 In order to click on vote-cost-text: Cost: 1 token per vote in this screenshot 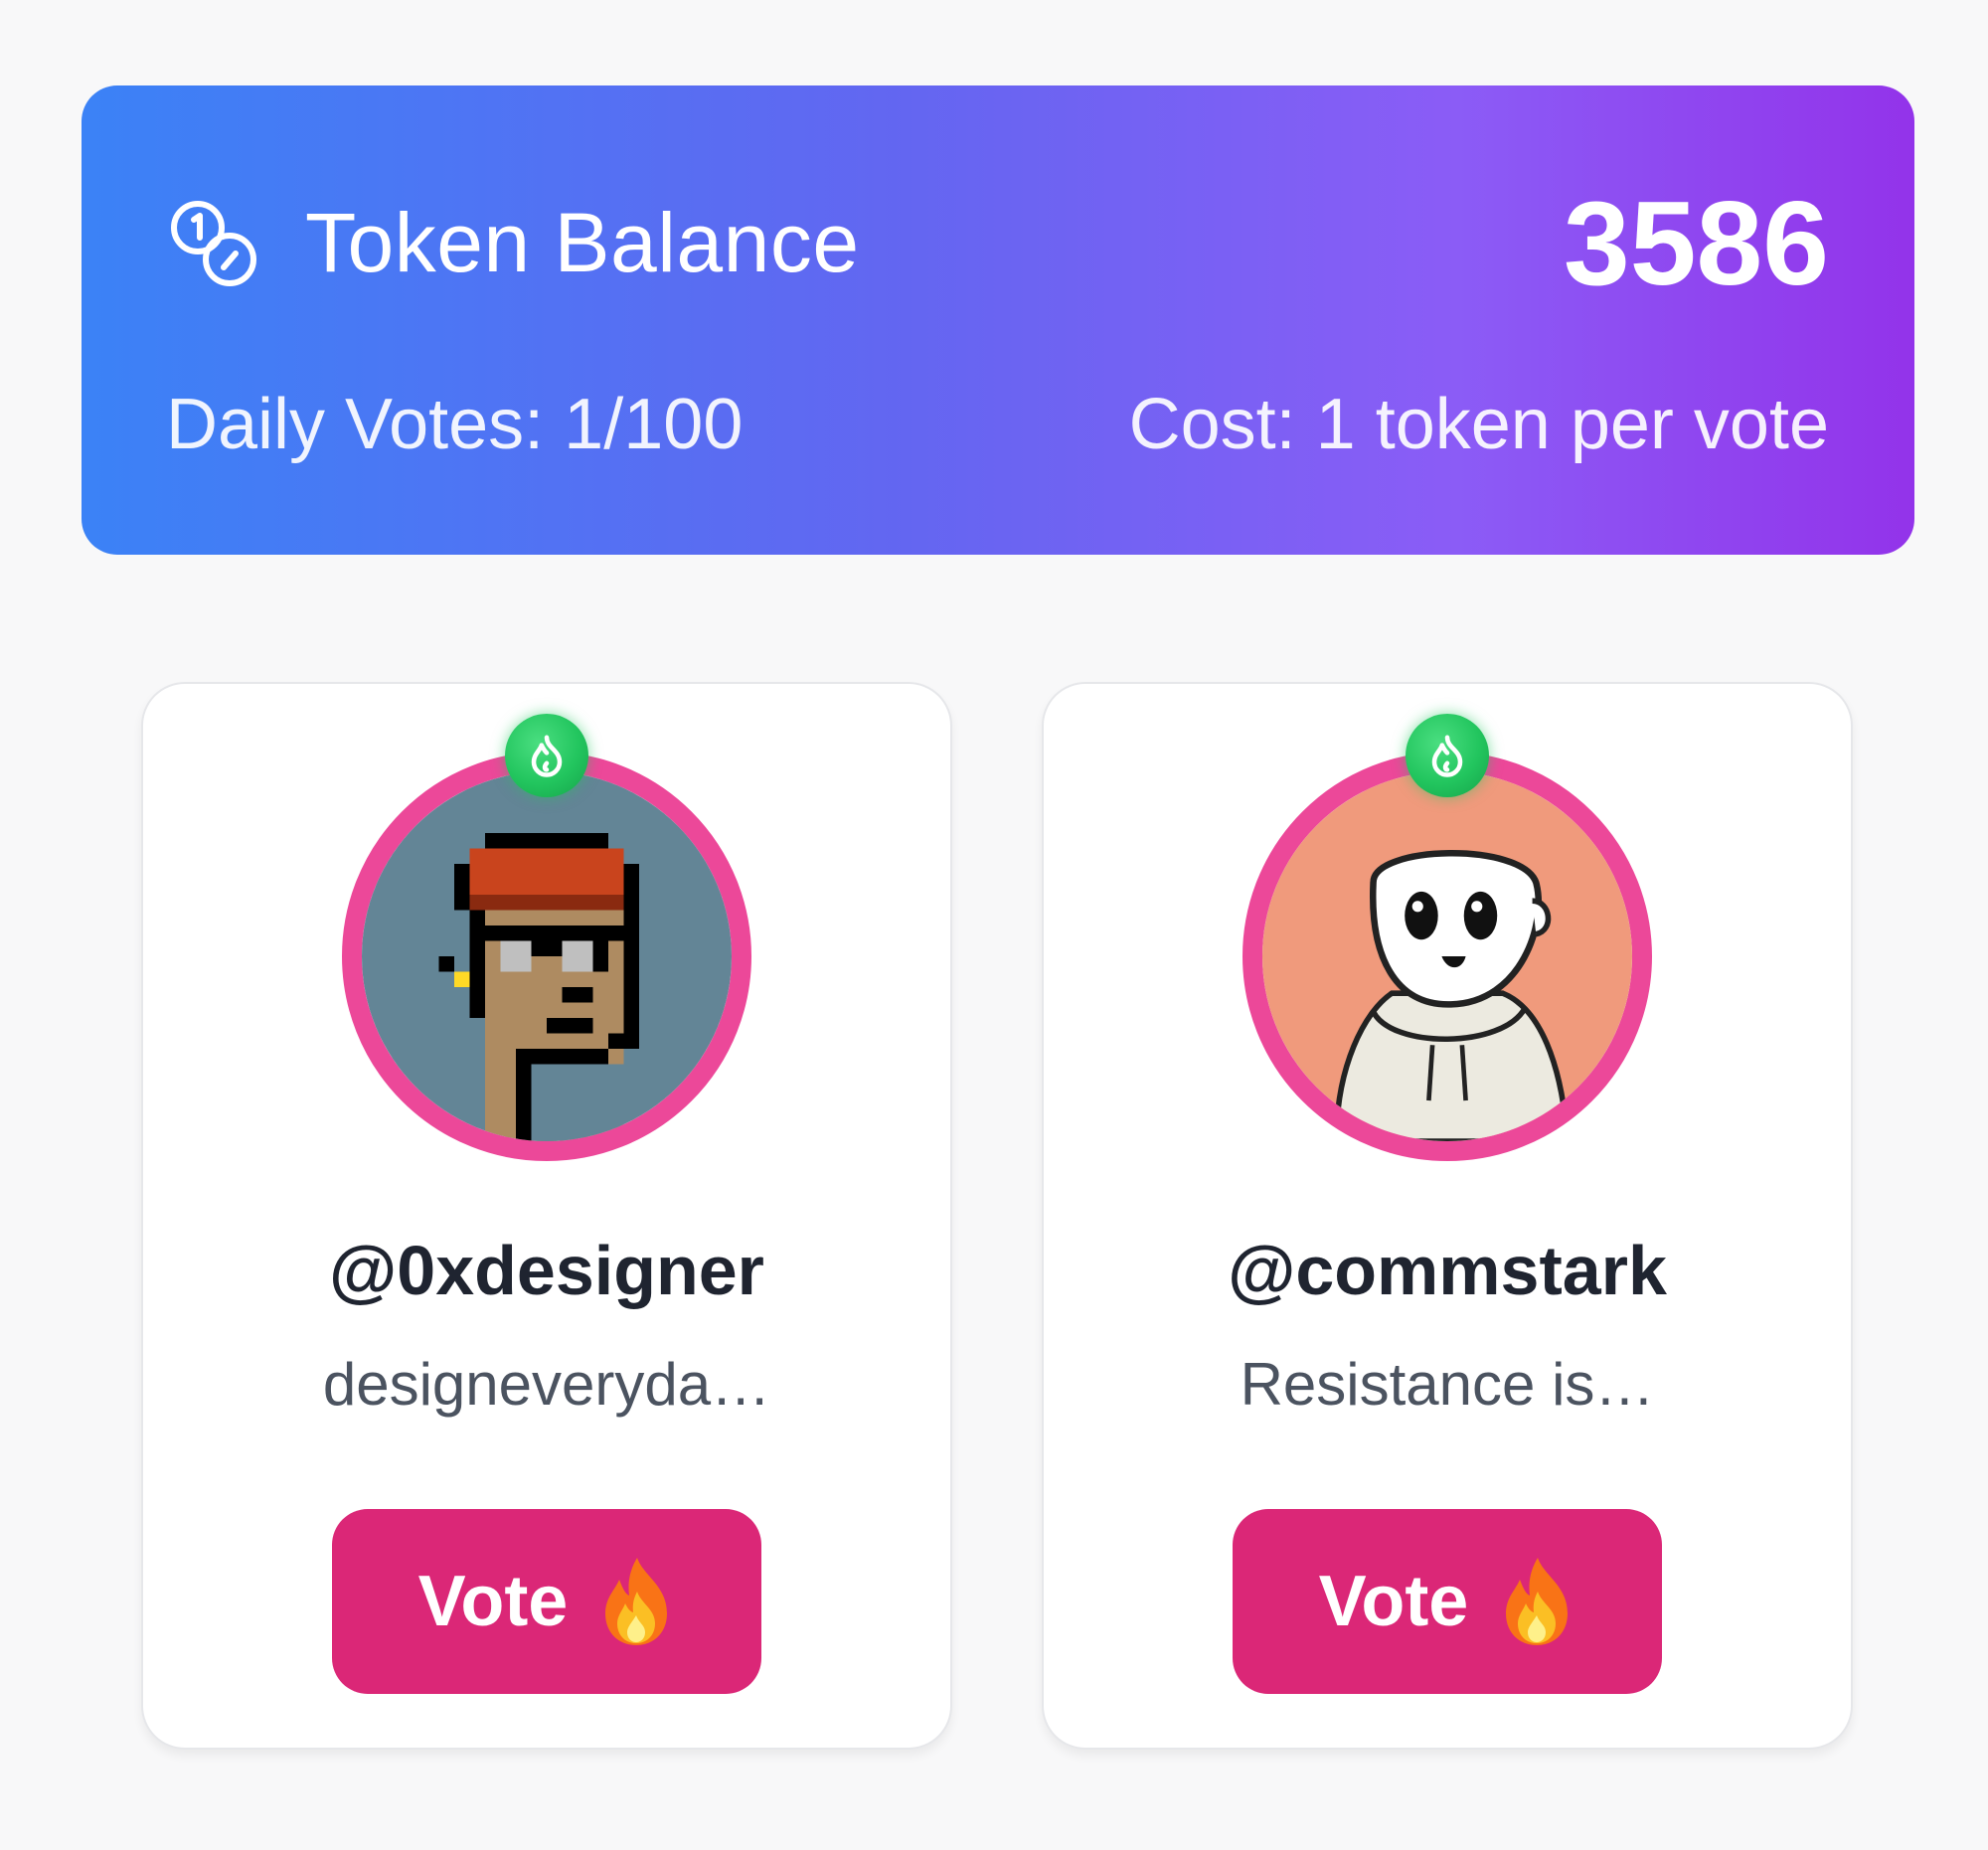, I will do `click(1478, 424)`.